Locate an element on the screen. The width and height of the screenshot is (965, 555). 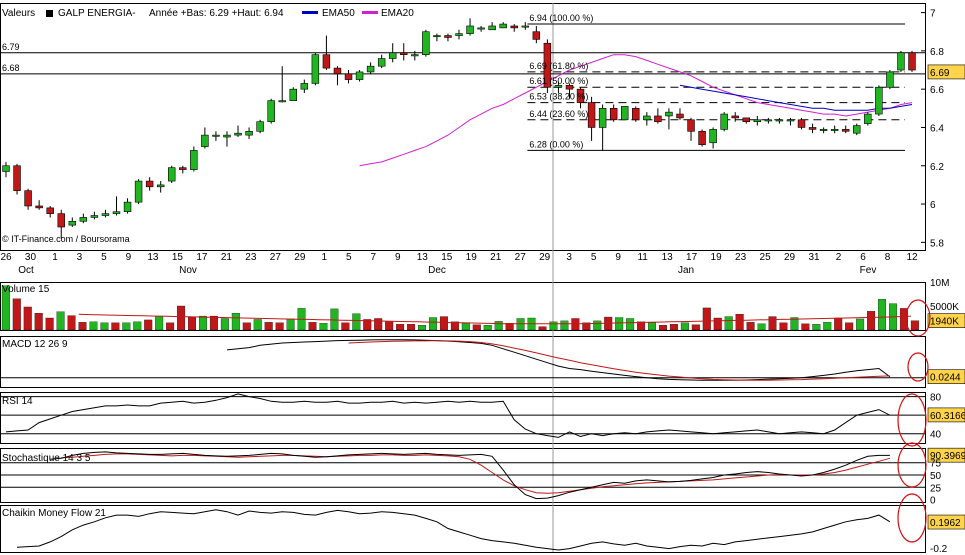
chaikin-line is located at coordinates (453, 530).